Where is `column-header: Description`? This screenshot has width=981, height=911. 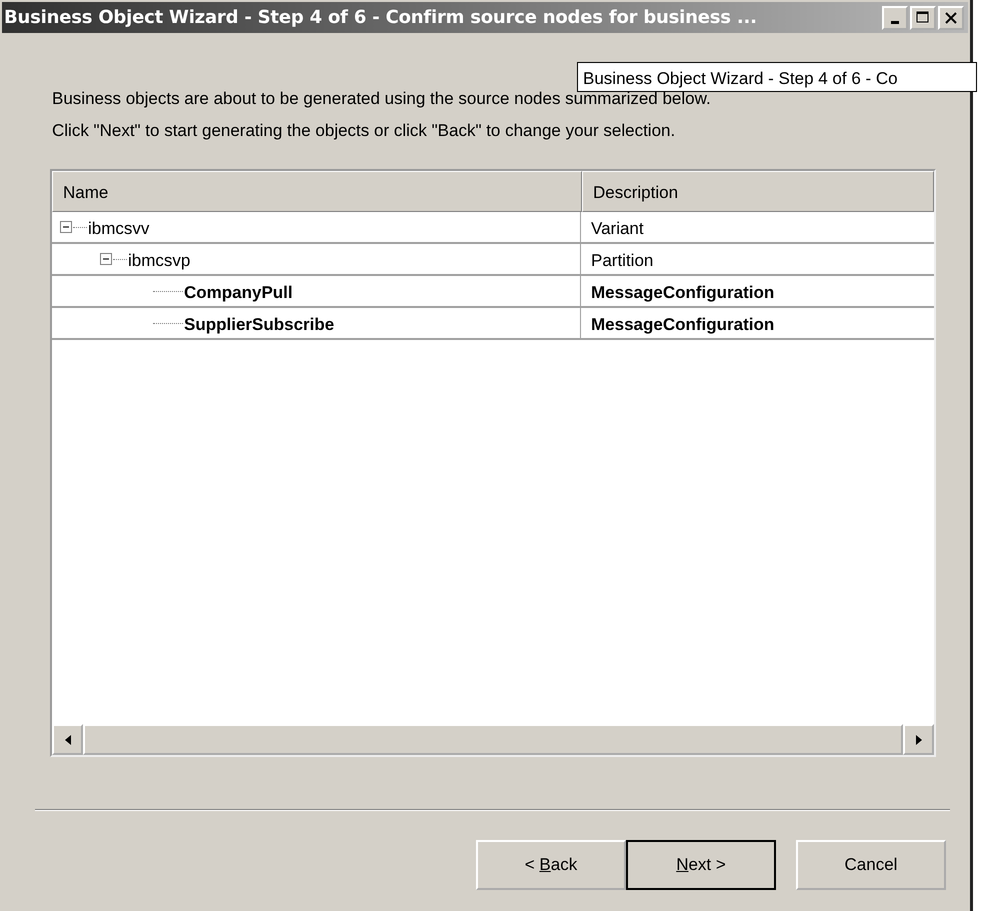
column-header: Description is located at coordinates (758, 191).